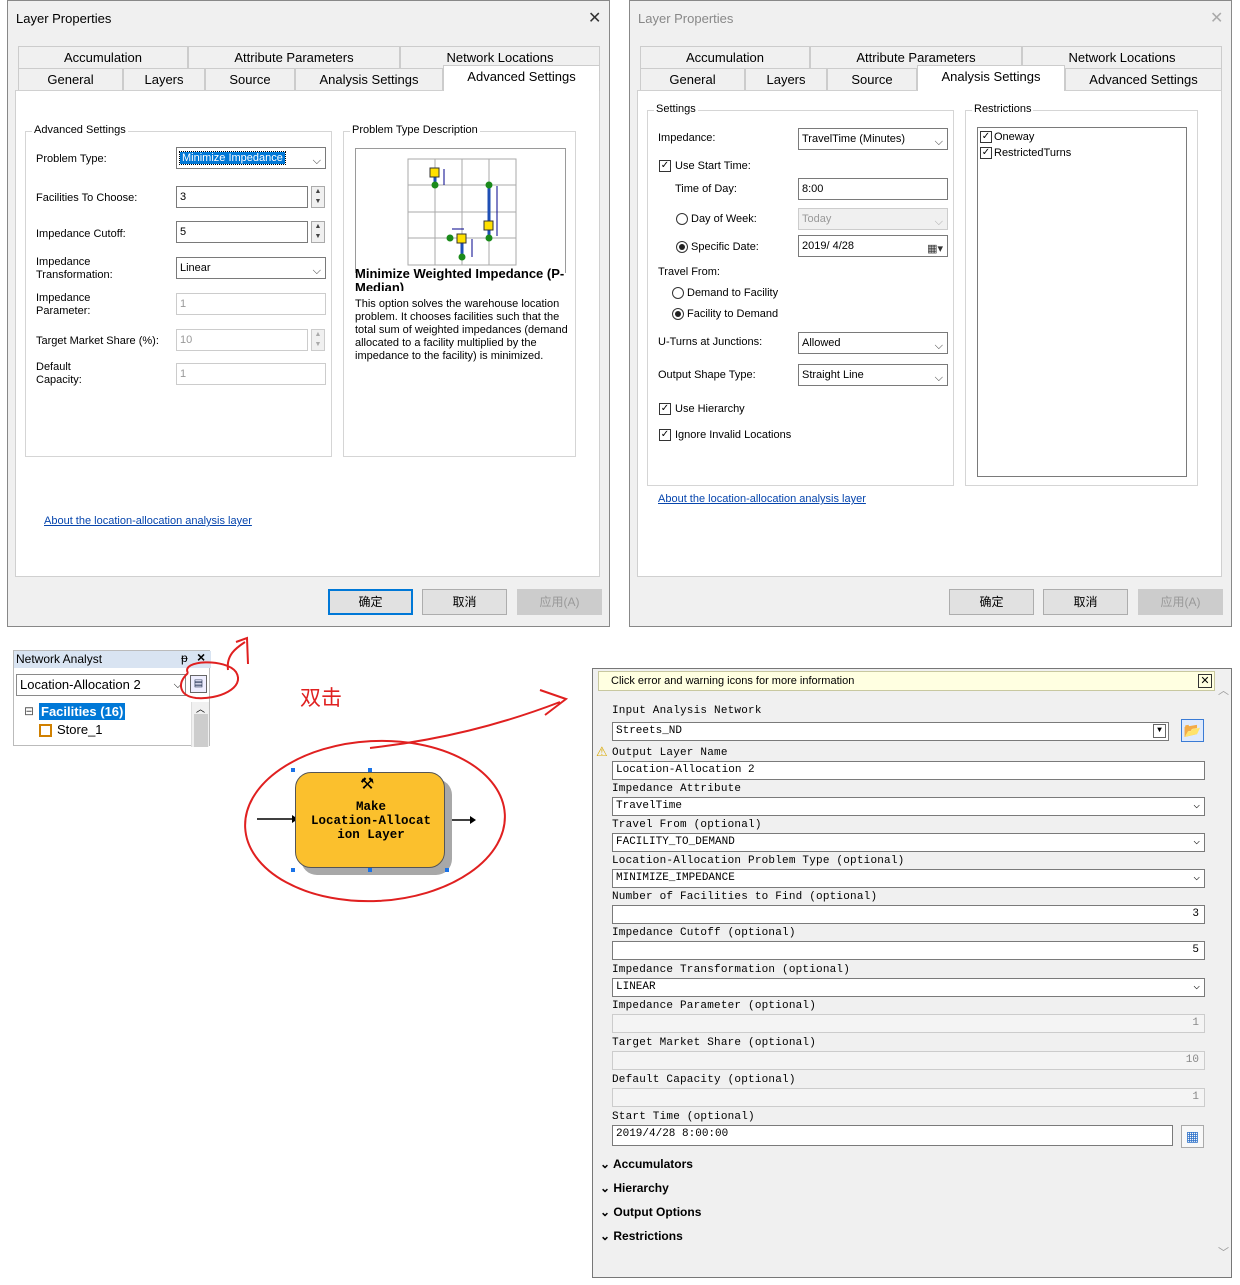 This screenshot has height=1285, width=1240. Describe the element at coordinates (1192, 730) in the screenshot. I see `browse-folder-icon: 📂` at that location.